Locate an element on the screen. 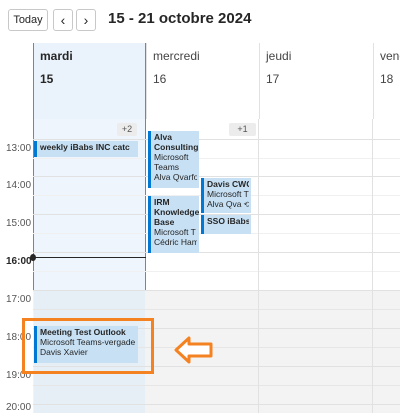 The image size is (400, 413). event-organizer: Alva Qvarfo is located at coordinates (175, 177).